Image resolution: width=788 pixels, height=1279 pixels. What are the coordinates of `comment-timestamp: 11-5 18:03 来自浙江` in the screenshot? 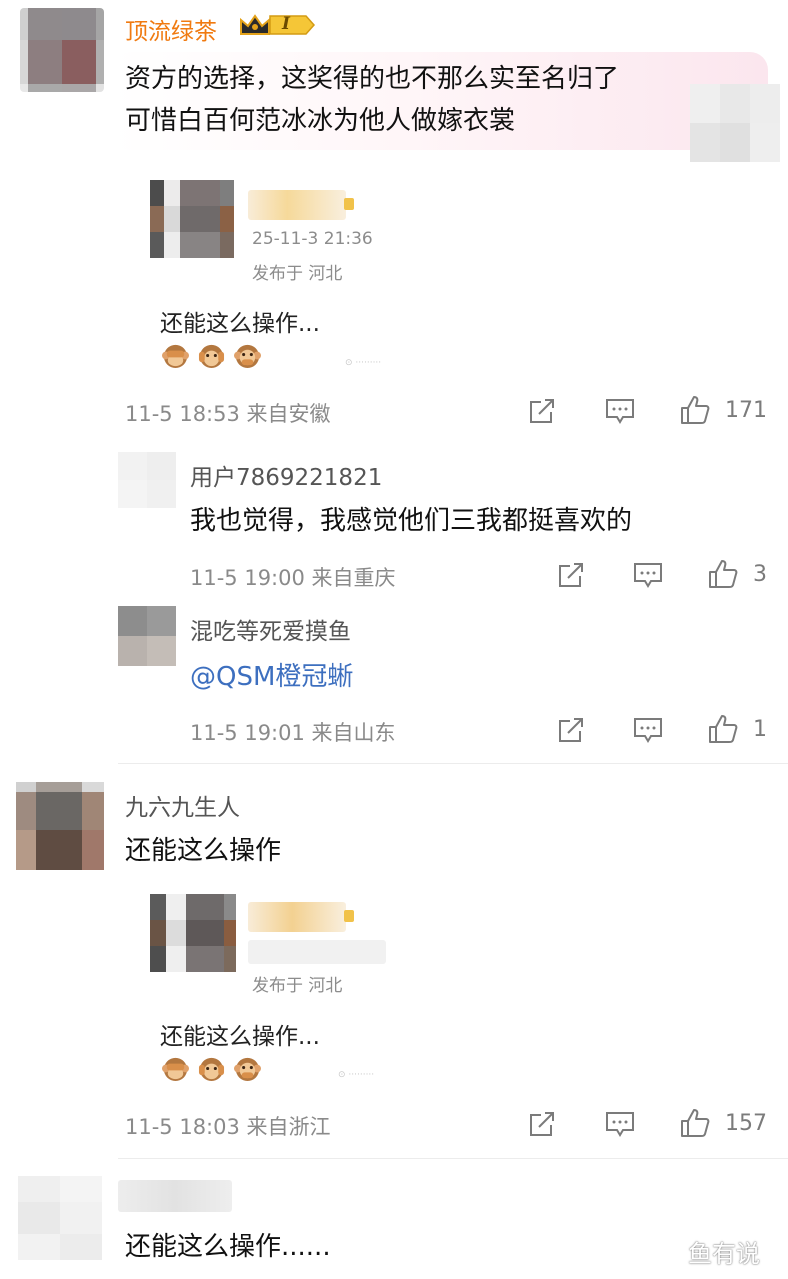 It's located at (228, 1127).